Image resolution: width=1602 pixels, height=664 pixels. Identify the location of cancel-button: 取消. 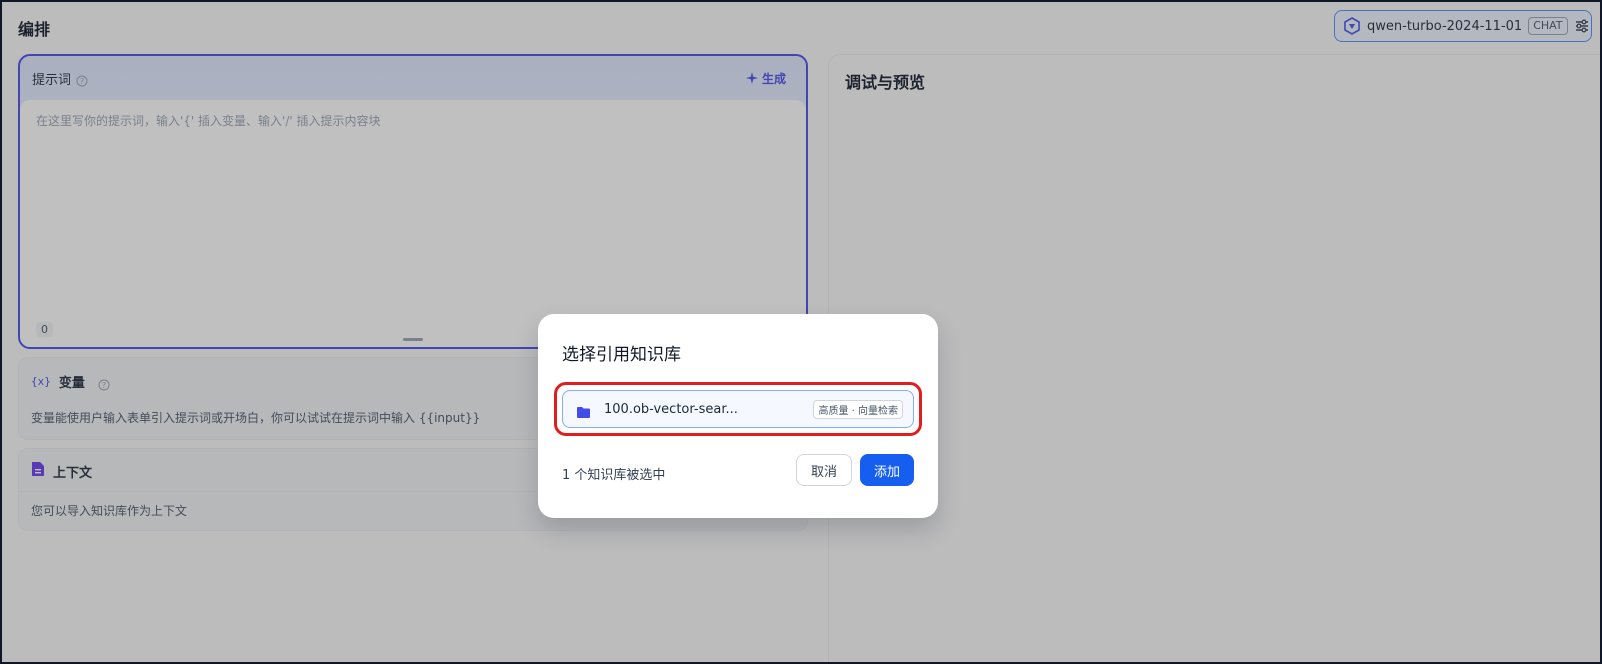
(824, 470).